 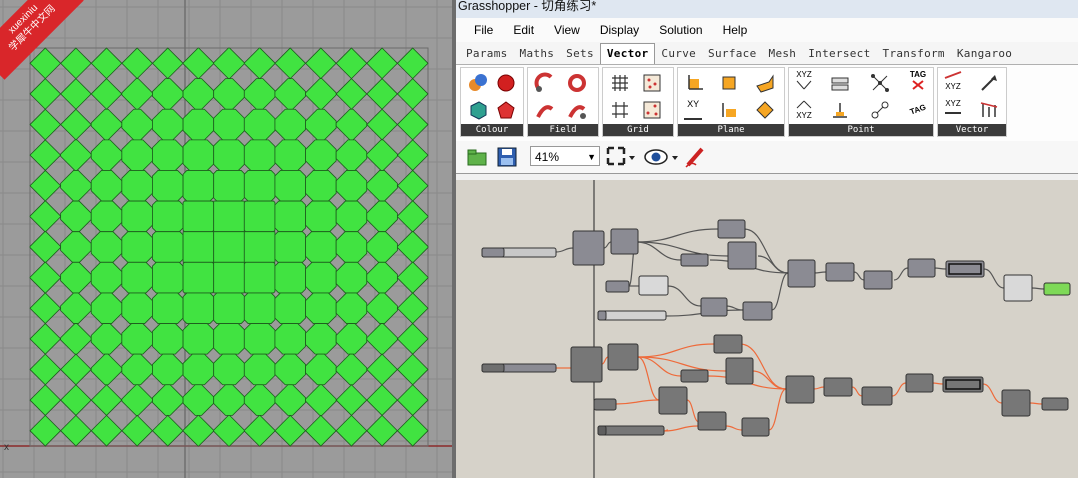 I want to click on plane-normal-icon, so click(x=765, y=83).